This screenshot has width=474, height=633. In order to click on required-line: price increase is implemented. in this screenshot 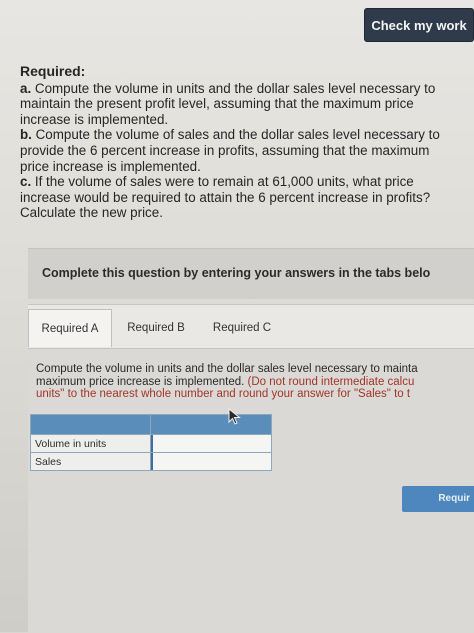, I will do `click(247, 167)`.